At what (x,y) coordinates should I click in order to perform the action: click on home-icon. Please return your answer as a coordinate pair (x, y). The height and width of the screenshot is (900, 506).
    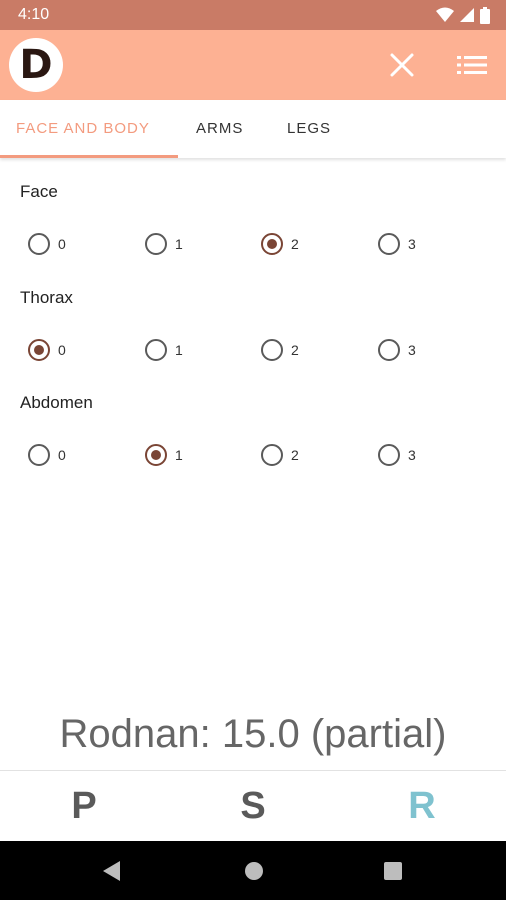
    Looking at the image, I should click on (254, 871).